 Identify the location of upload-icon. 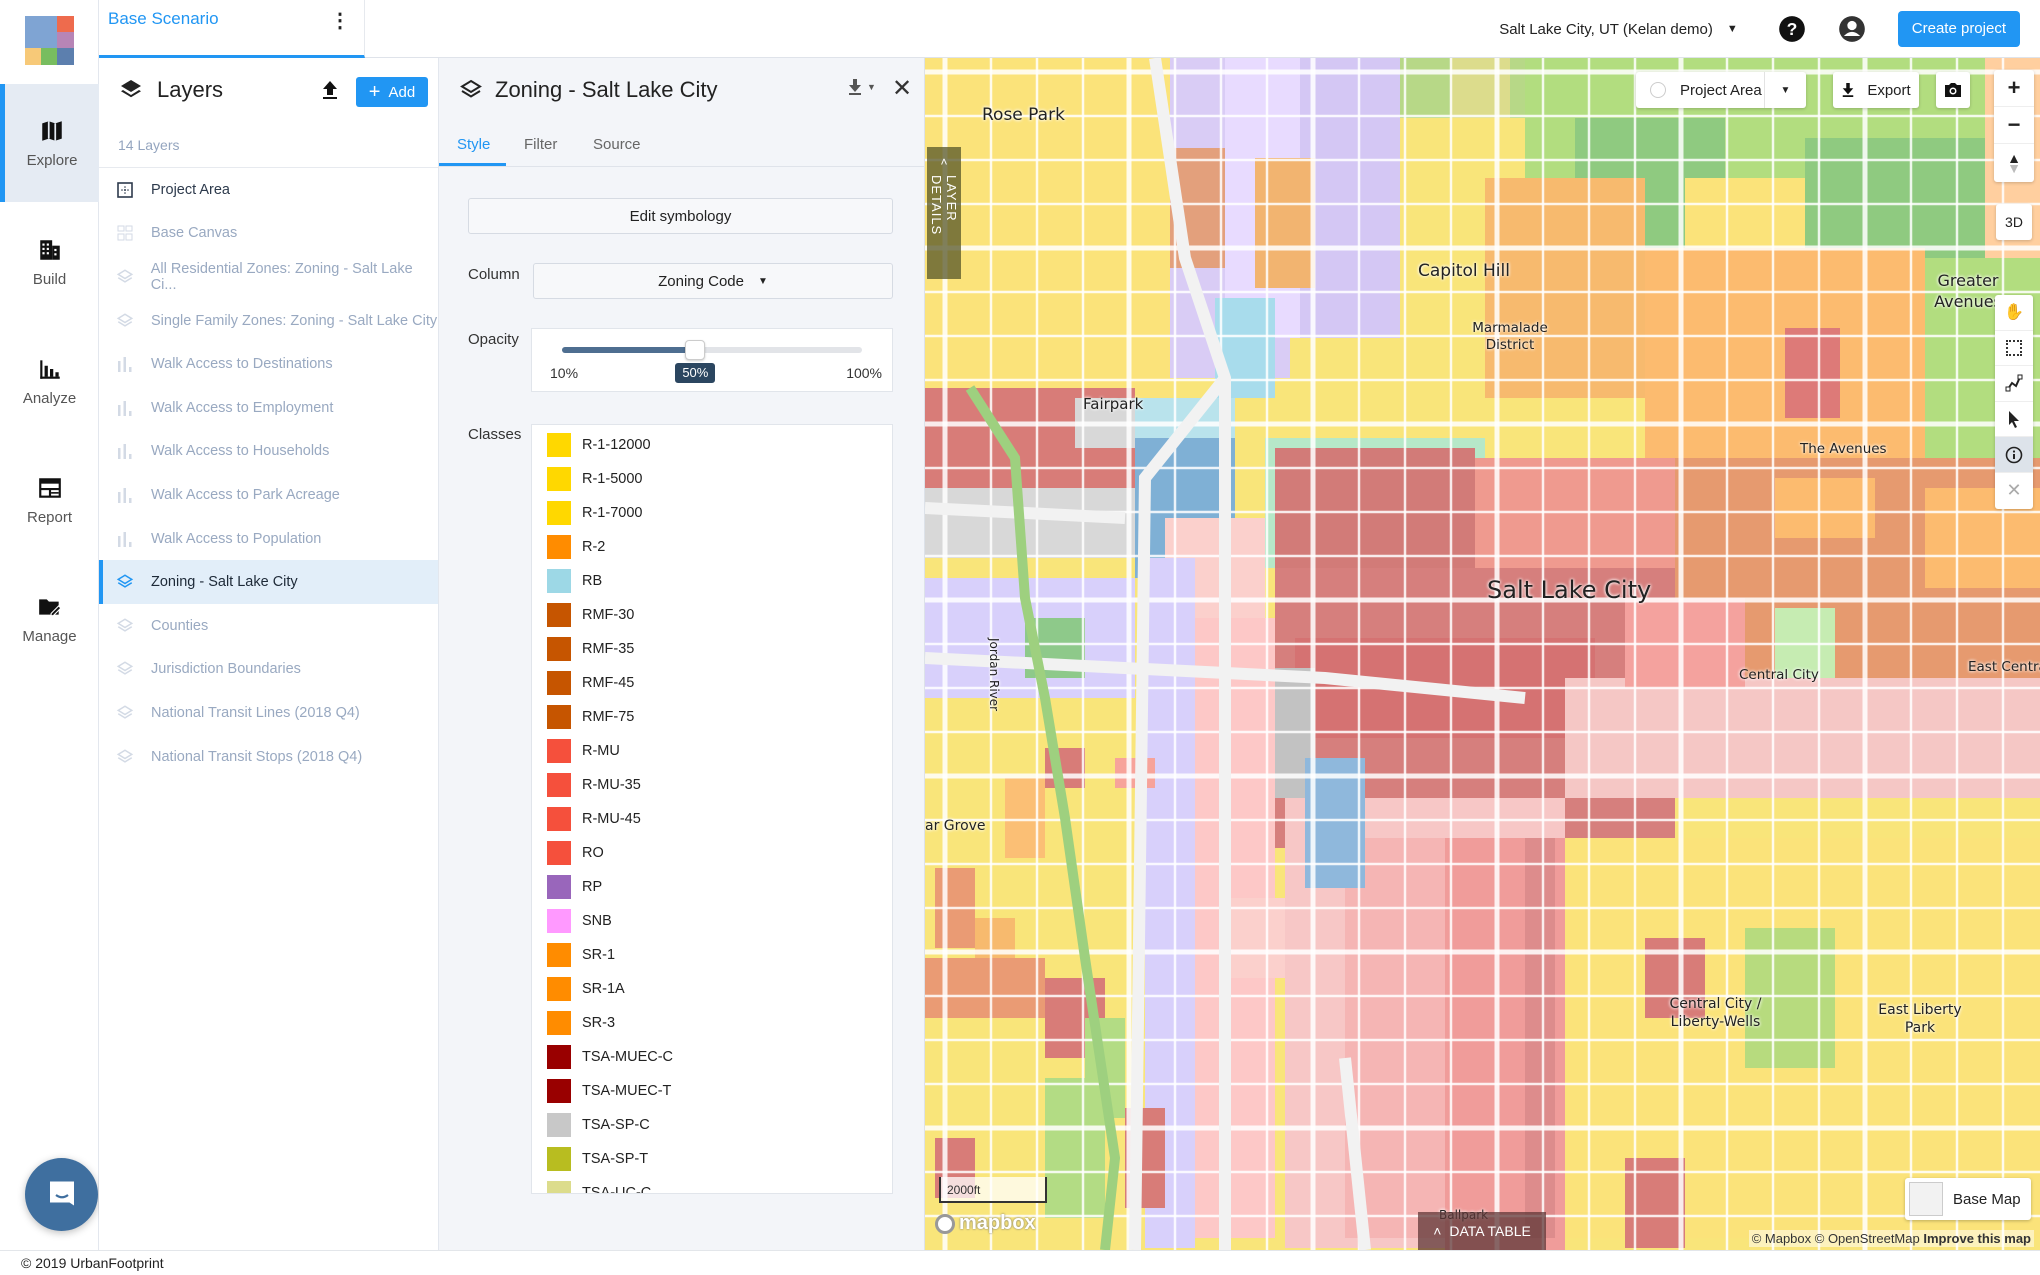
(330, 90).